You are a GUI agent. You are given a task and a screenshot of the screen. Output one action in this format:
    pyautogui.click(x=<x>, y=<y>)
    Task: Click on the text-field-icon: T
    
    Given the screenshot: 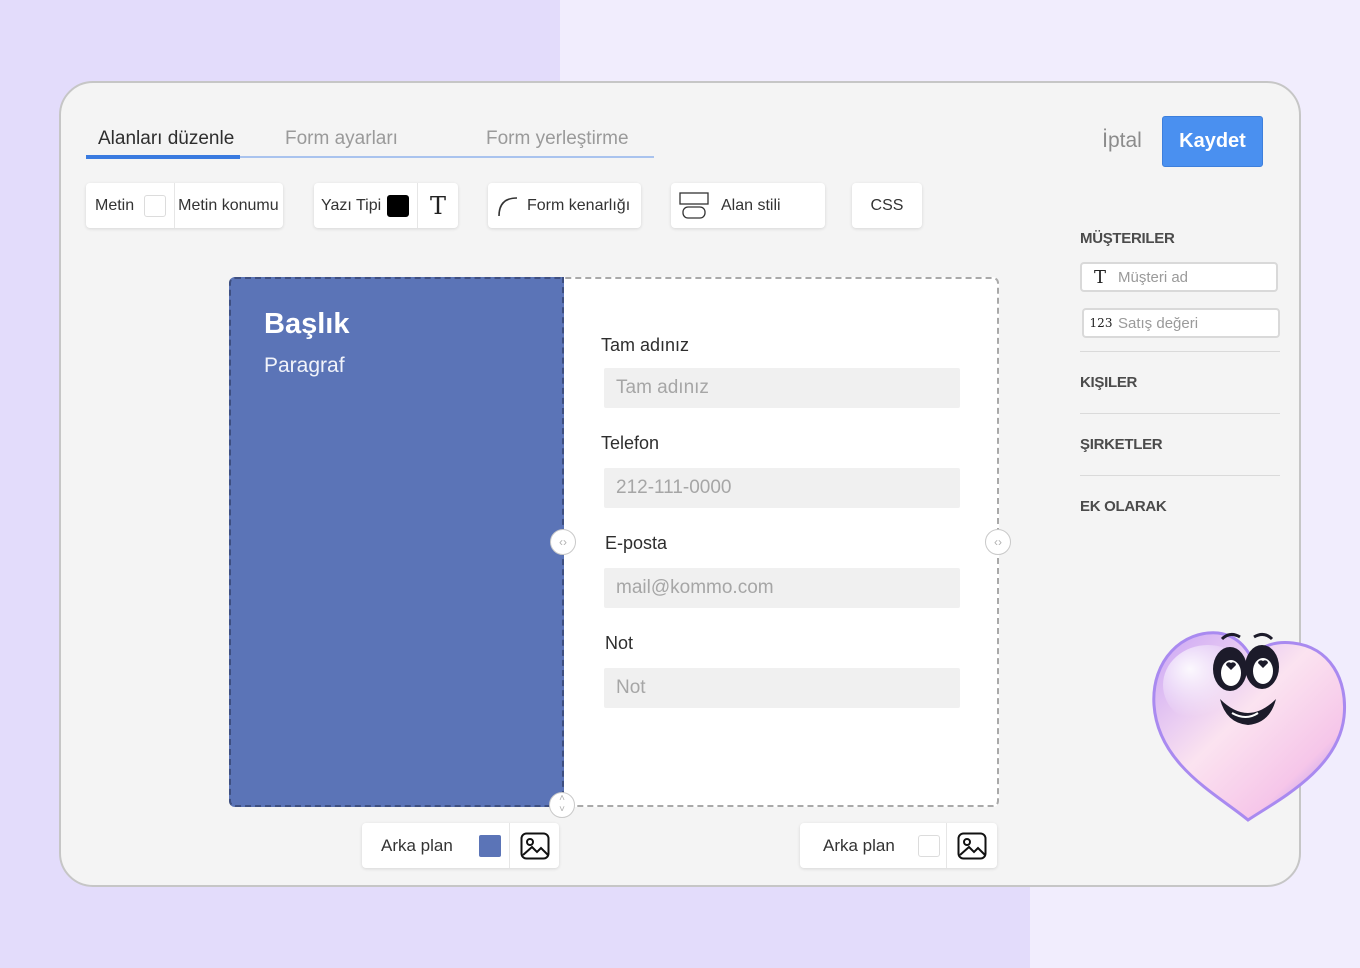 What is the action you would take?
    pyautogui.click(x=1099, y=277)
    